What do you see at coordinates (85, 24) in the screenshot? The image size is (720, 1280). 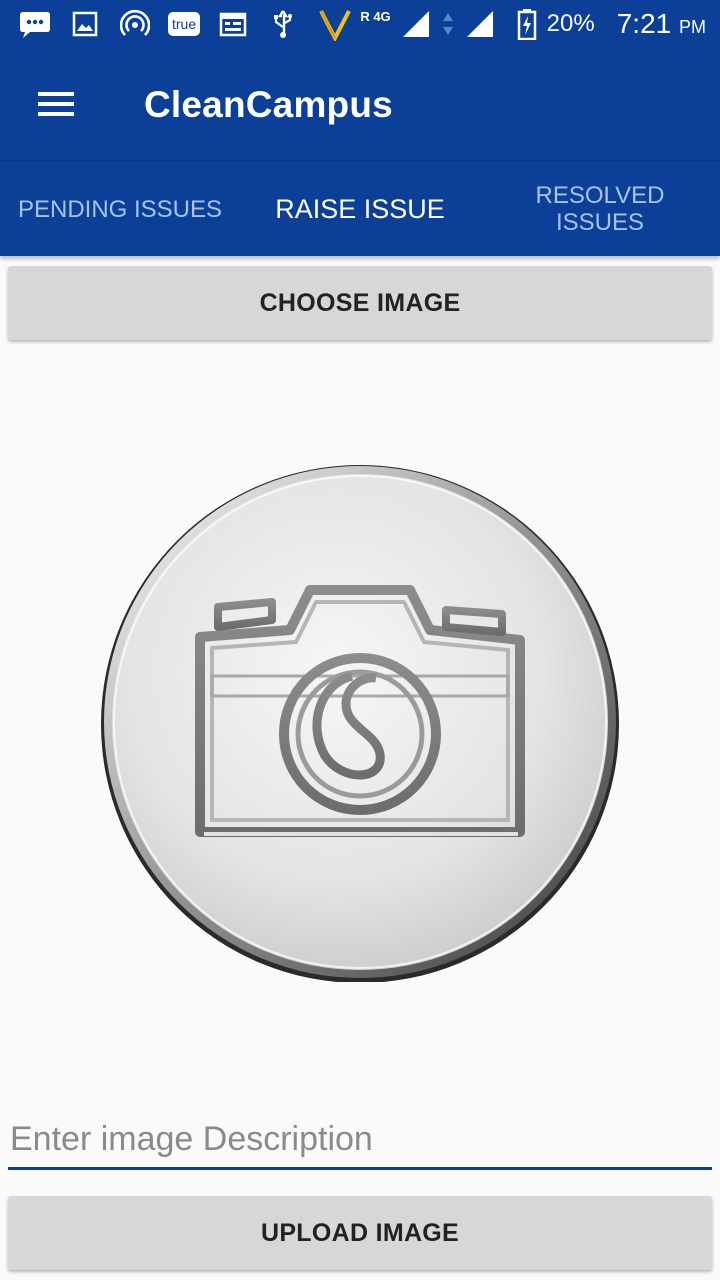 I see `gallery-icon` at bounding box center [85, 24].